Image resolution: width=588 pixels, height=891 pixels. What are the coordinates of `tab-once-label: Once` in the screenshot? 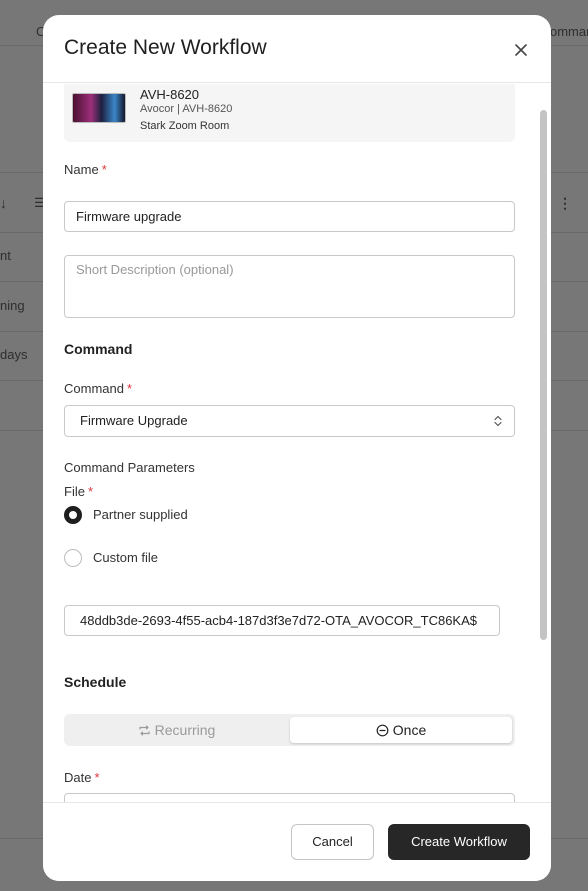 It's located at (409, 730).